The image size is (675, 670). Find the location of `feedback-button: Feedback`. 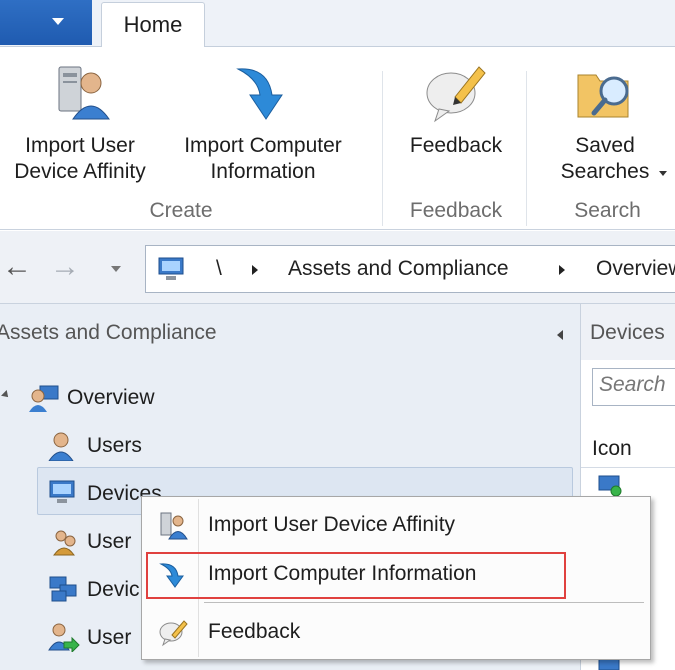

feedback-button: Feedback is located at coordinates (456, 106).